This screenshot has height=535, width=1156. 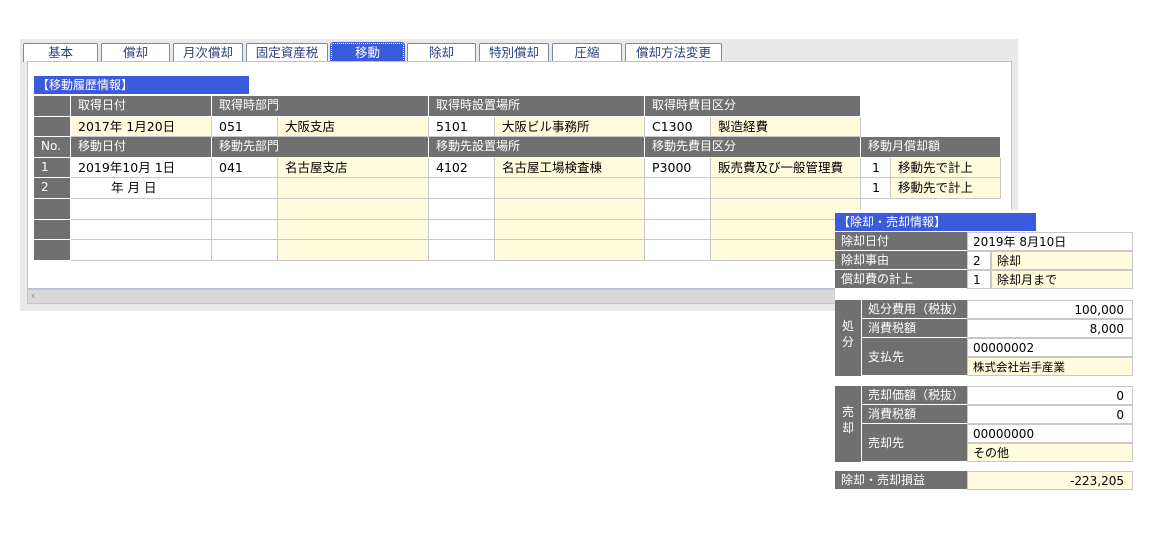 I want to click on move-row-number: 1, so click(x=52, y=168).